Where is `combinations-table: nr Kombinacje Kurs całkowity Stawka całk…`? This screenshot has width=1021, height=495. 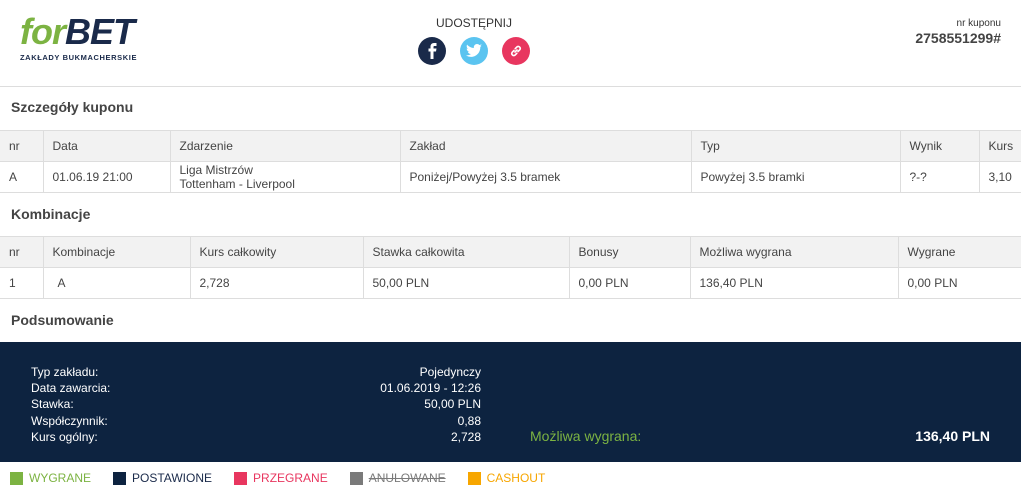
combinations-table: nr Kombinacje Kurs całkowity Stawka całk… is located at coordinates (510, 267).